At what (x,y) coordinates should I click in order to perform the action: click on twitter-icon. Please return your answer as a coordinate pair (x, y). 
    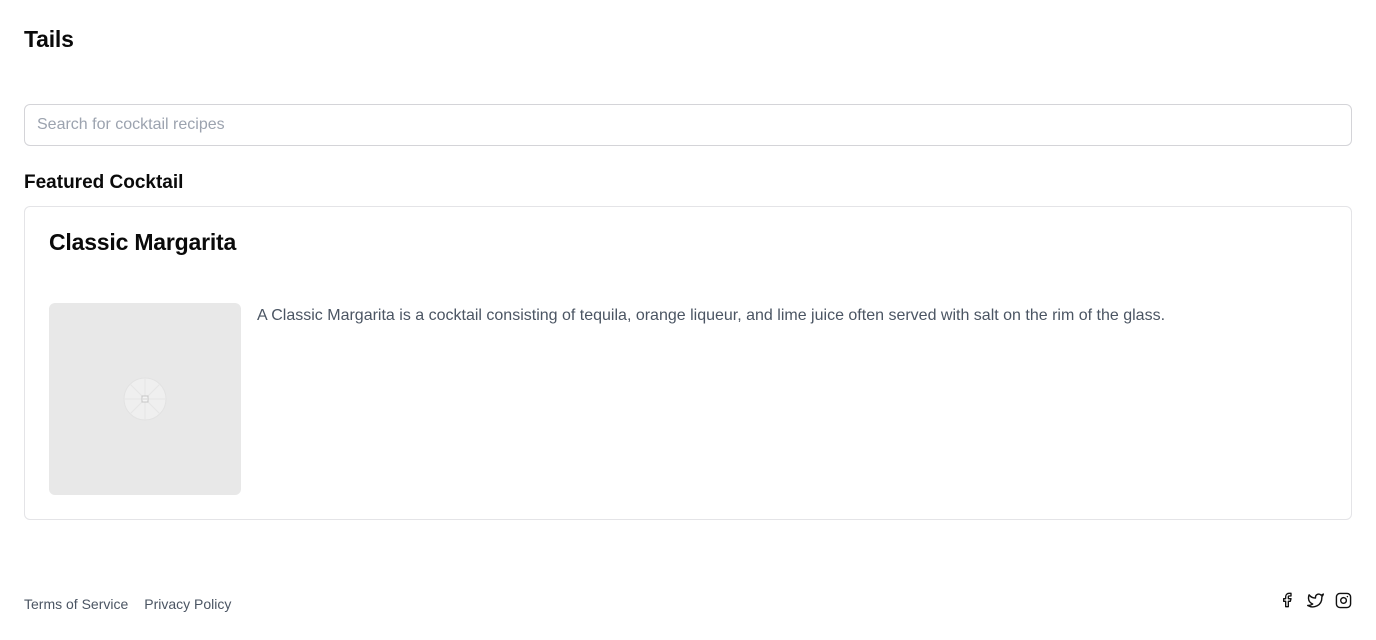
    Looking at the image, I should click on (1315, 600).